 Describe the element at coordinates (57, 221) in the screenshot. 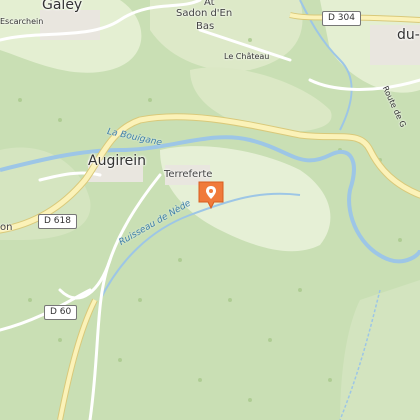

I see `road-shield-d618: D 618` at that location.